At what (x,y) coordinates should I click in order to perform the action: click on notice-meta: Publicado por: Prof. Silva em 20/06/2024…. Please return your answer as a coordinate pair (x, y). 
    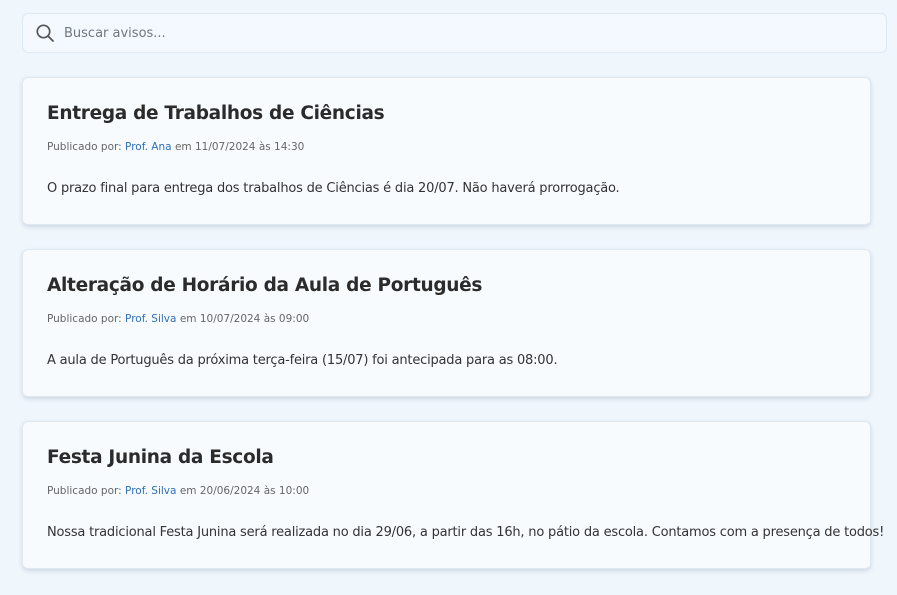
    Looking at the image, I should click on (178, 491).